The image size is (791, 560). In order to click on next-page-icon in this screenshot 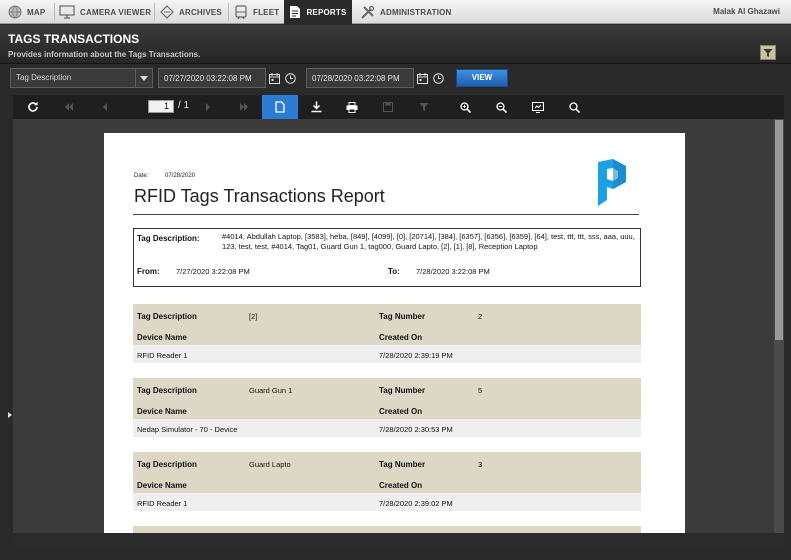, I will do `click(208, 107)`.